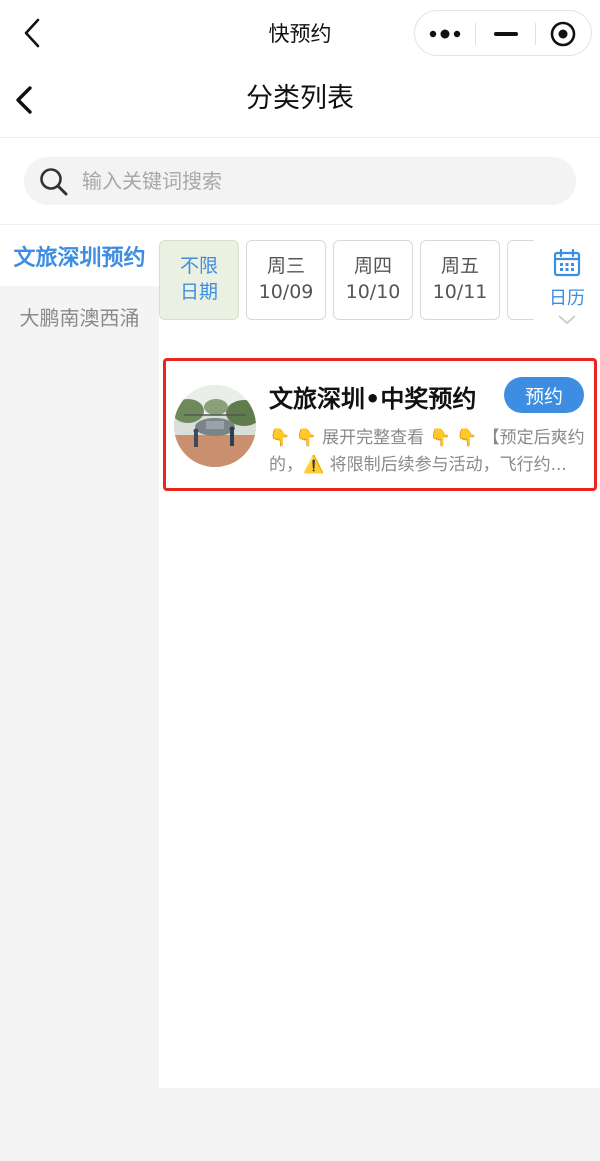  I want to click on sidebar-item-wenlv-shenzhen: 文旅深圳预约, so click(79, 256).